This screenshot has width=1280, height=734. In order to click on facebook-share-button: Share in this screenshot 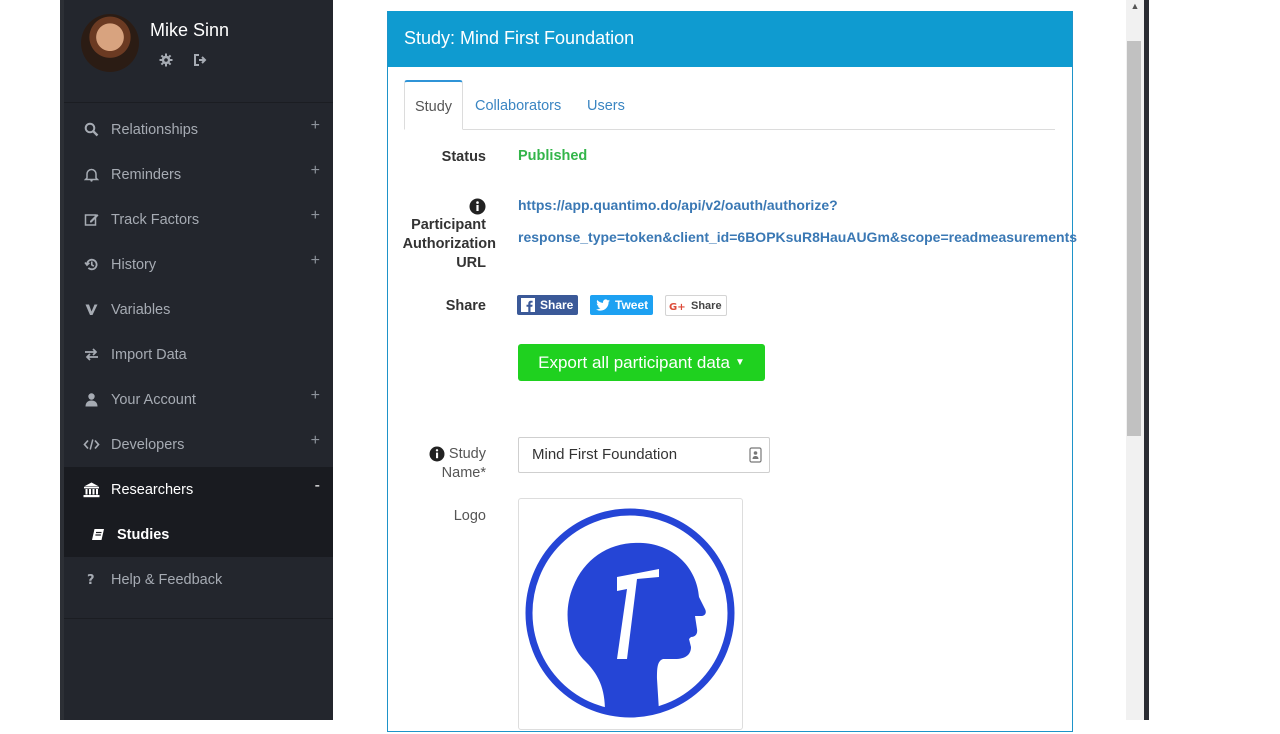, I will do `click(547, 305)`.